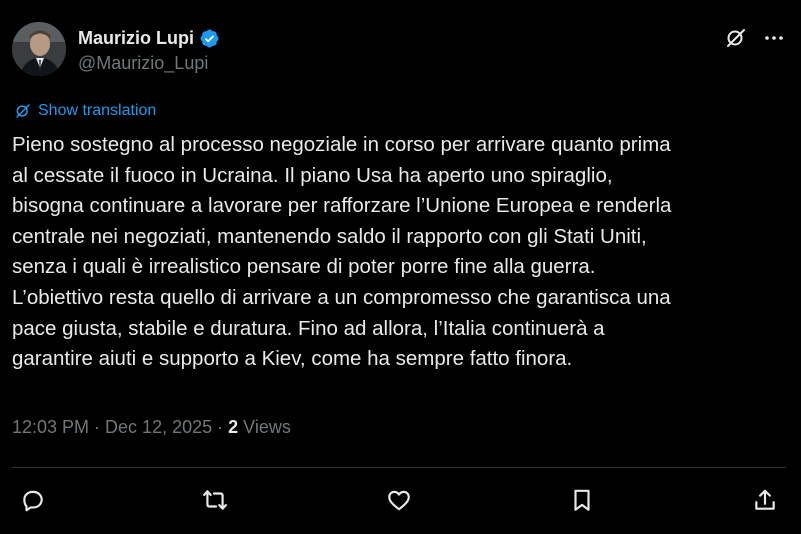 The height and width of the screenshot is (534, 801). I want to click on show-translation-link: Show translation, so click(85, 111).